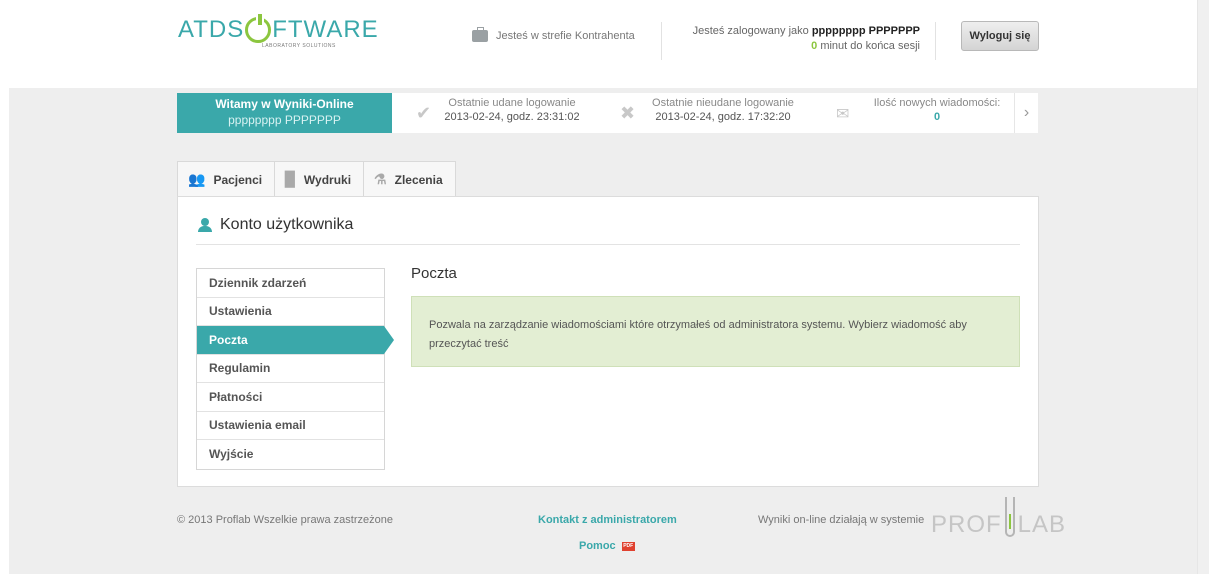 This screenshot has width=1209, height=574. What do you see at coordinates (327, 179) in the screenshot?
I see `tab-label: Wydruki` at bounding box center [327, 179].